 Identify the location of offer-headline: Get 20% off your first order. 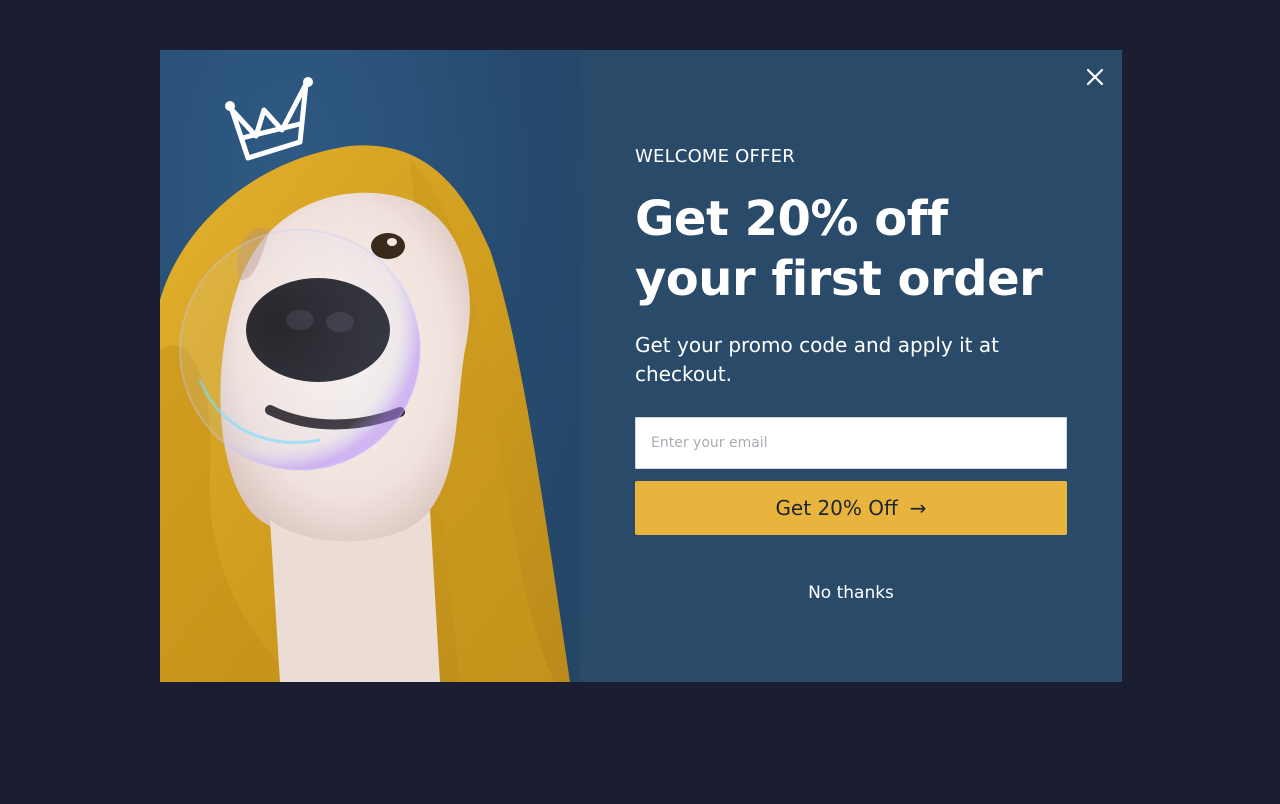
(851, 249).